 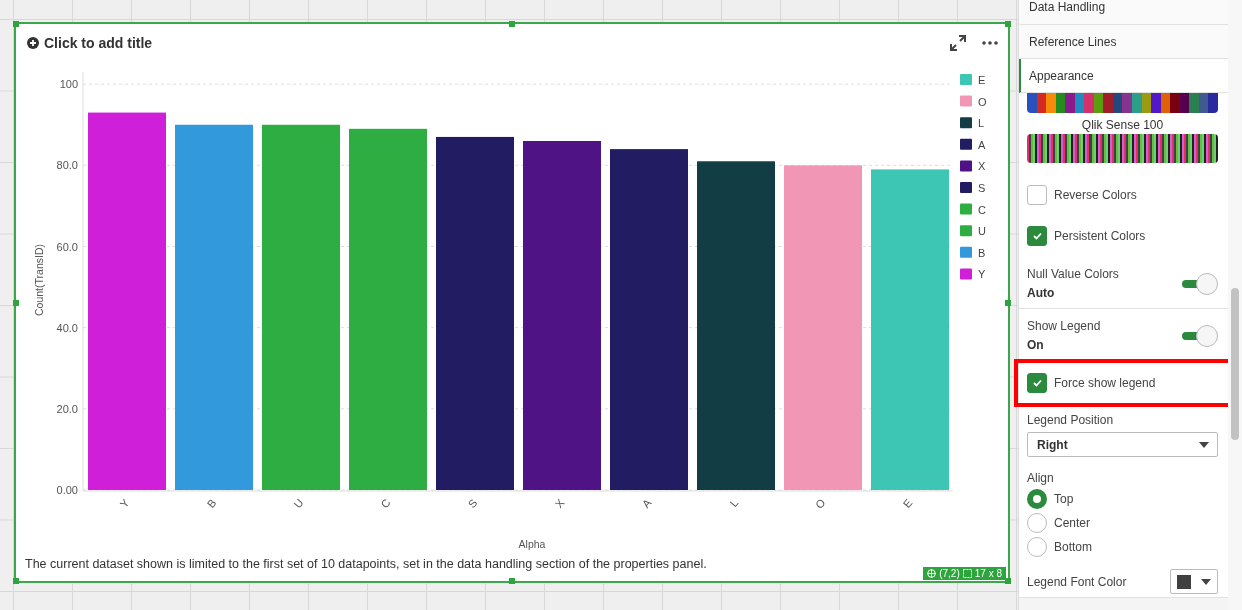 What do you see at coordinates (1235, 364) in the screenshot?
I see `scrollbar-thumb` at bounding box center [1235, 364].